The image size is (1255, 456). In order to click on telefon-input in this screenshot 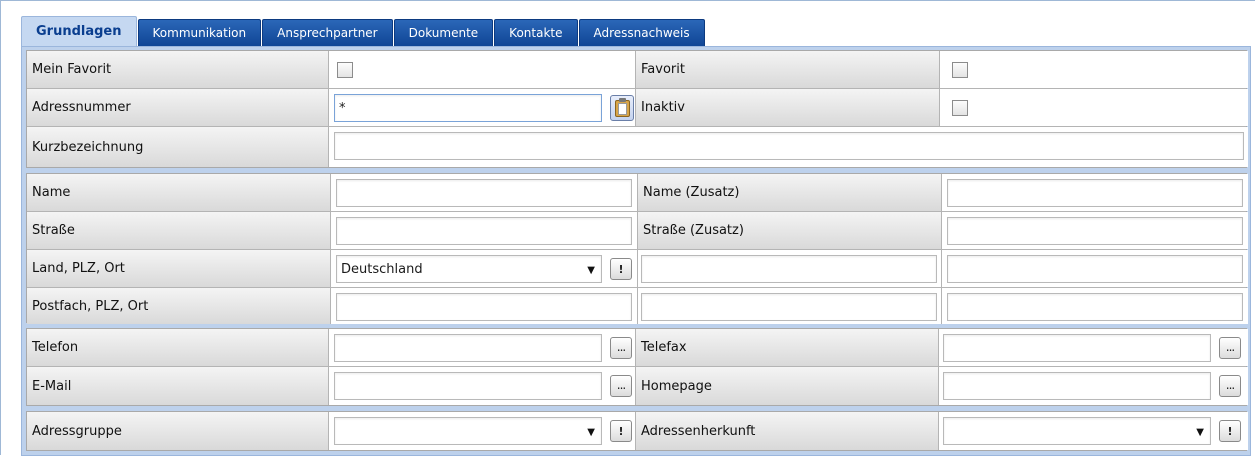, I will do `click(468, 348)`.